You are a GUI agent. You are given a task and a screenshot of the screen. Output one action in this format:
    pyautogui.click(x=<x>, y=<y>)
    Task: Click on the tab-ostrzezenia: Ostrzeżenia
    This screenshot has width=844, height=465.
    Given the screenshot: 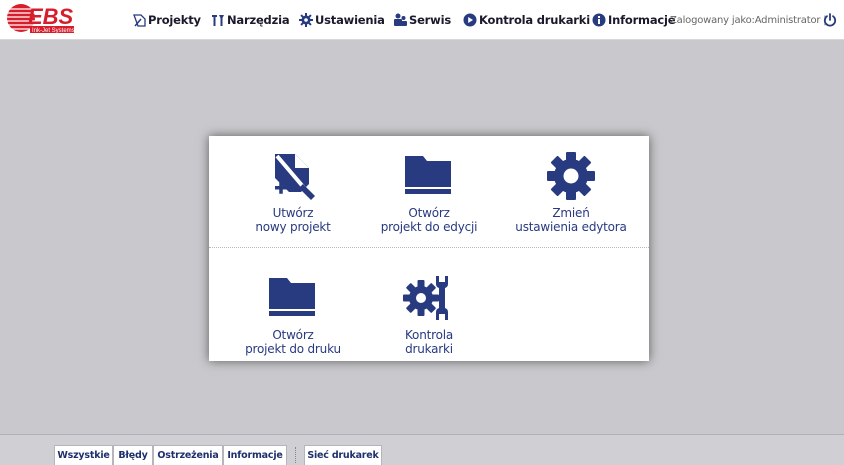 What is the action you would take?
    pyautogui.click(x=188, y=455)
    